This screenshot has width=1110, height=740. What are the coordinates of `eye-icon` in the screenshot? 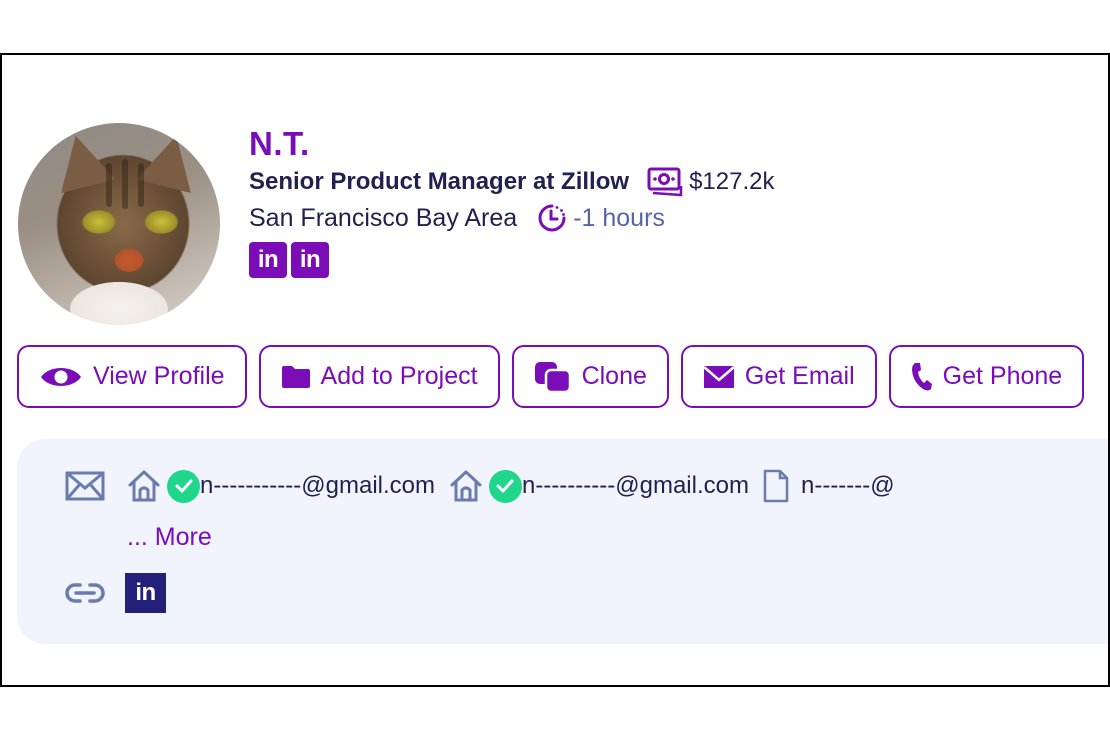 It's located at (61, 376).